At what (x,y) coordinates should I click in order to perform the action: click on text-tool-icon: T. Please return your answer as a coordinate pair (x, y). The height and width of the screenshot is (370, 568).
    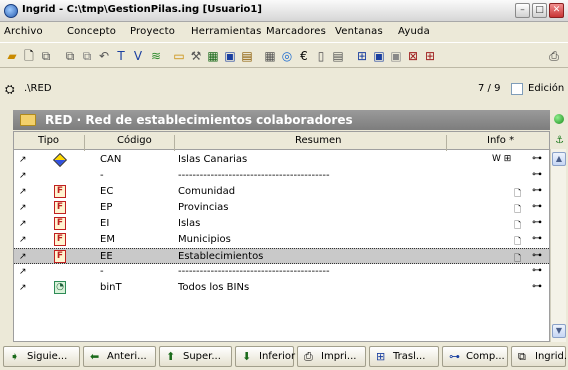
    Looking at the image, I should click on (121, 56).